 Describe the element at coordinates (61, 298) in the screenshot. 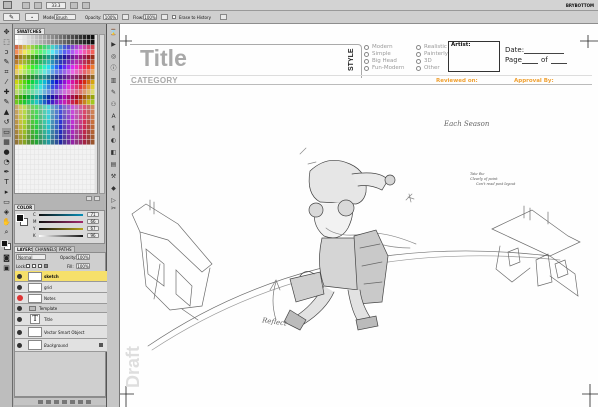

I see `layer-row-notes: Notes` at that location.